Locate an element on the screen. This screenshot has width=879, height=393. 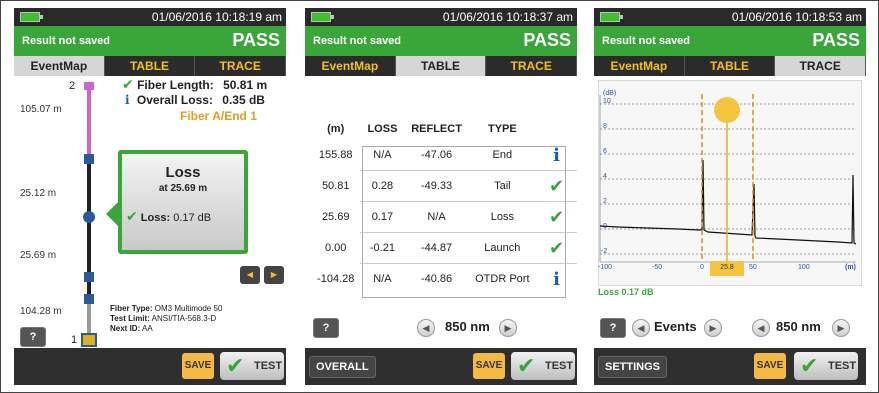
x-unit-label: (m) is located at coordinates (850, 267).